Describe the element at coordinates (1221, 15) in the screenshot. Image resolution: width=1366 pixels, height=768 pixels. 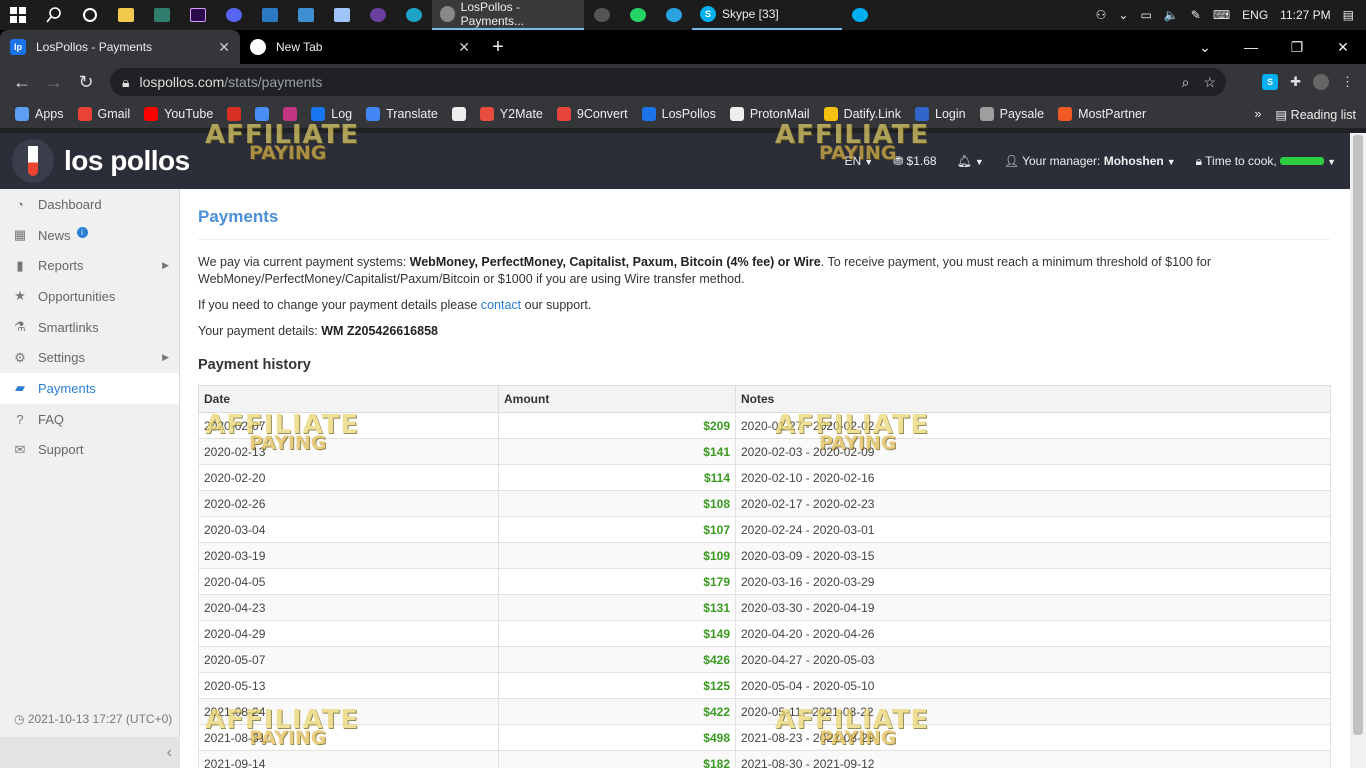
I see `keyboard-icon: ⌨` at that location.